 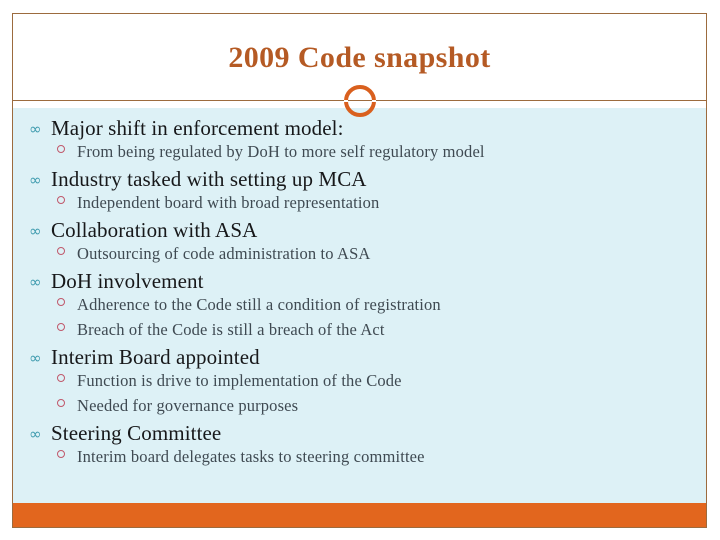 I want to click on bullet-text: Interim Board appointed, so click(x=155, y=357).